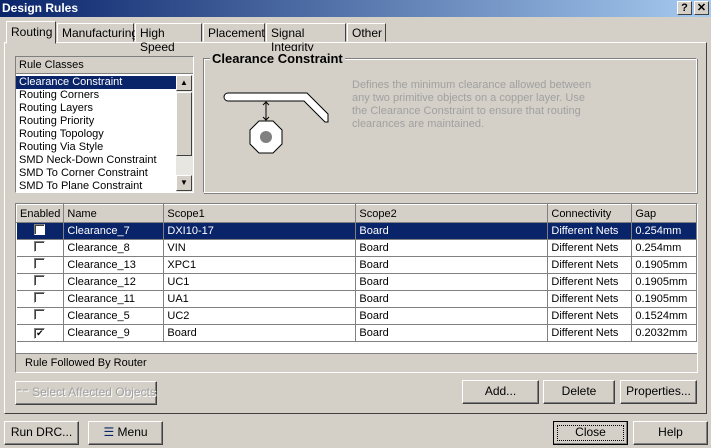 The width and height of the screenshot is (711, 448). What do you see at coordinates (701, 8) in the screenshot?
I see `close-icon: ✕` at bounding box center [701, 8].